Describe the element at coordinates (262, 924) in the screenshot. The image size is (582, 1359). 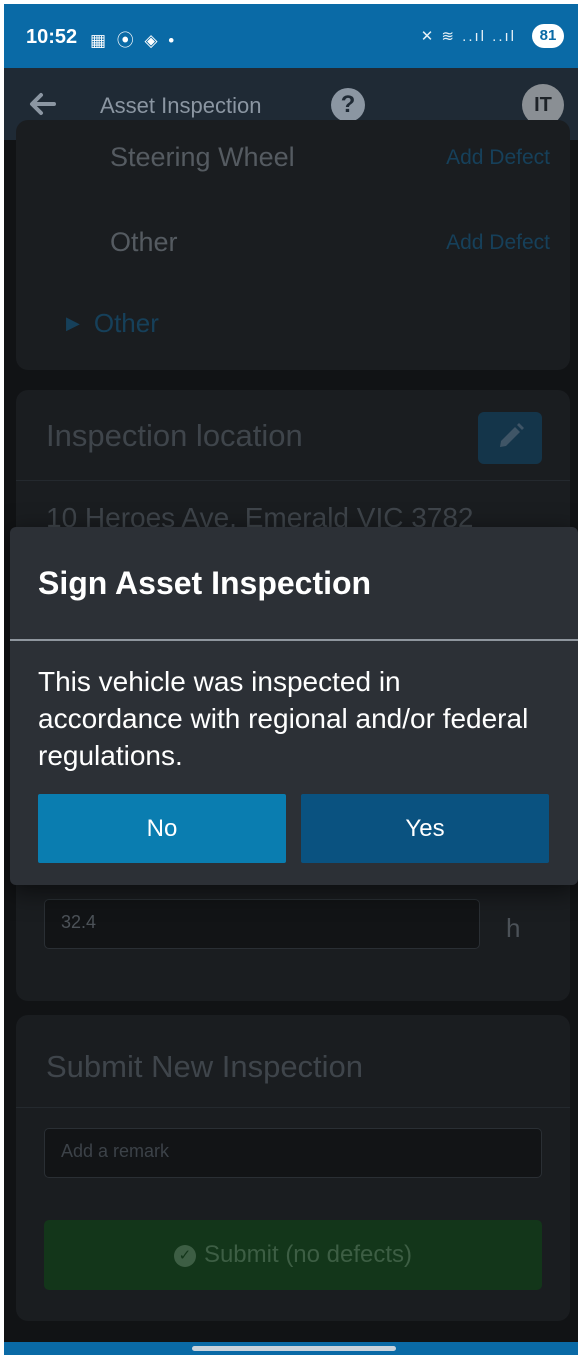
I see `hours-input: 32.4` at that location.